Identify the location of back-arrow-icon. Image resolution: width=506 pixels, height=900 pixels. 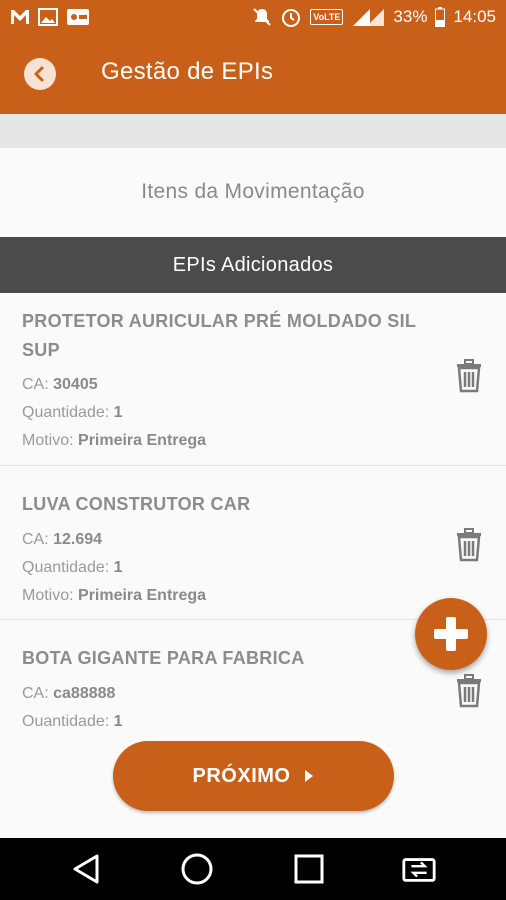
(39, 74).